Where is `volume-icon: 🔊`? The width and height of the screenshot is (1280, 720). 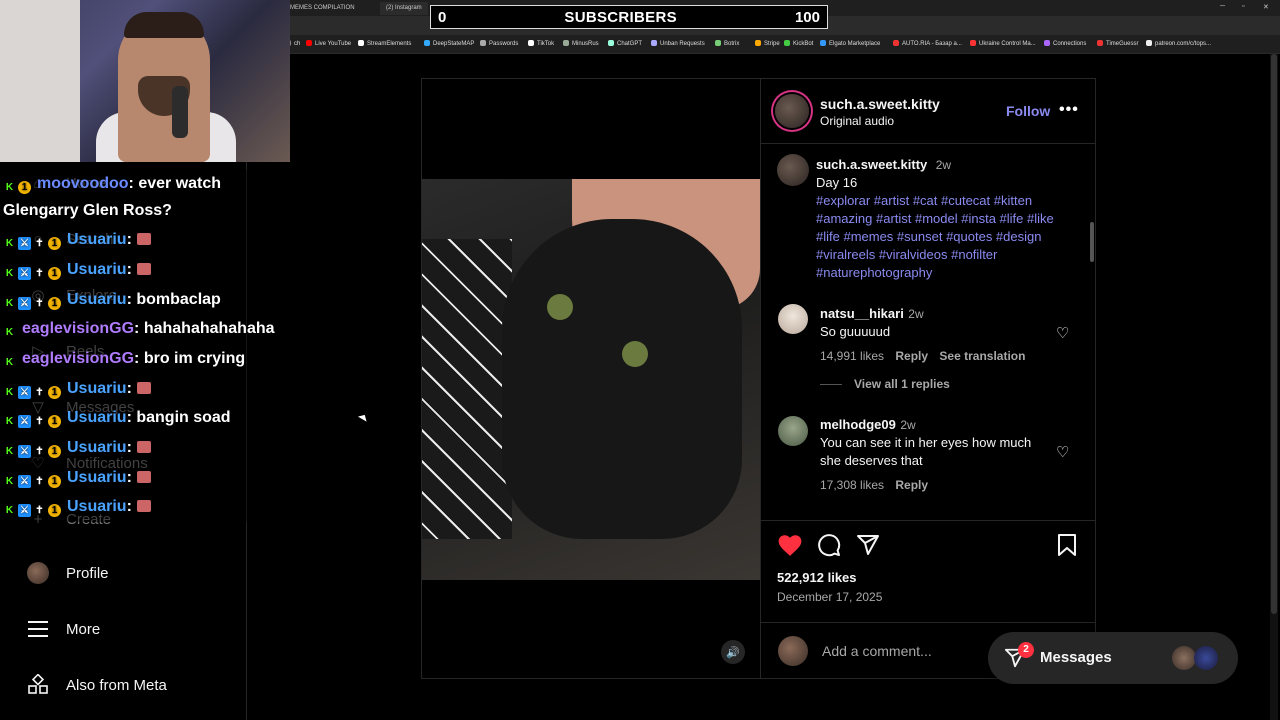
volume-icon: 🔊 is located at coordinates (733, 652).